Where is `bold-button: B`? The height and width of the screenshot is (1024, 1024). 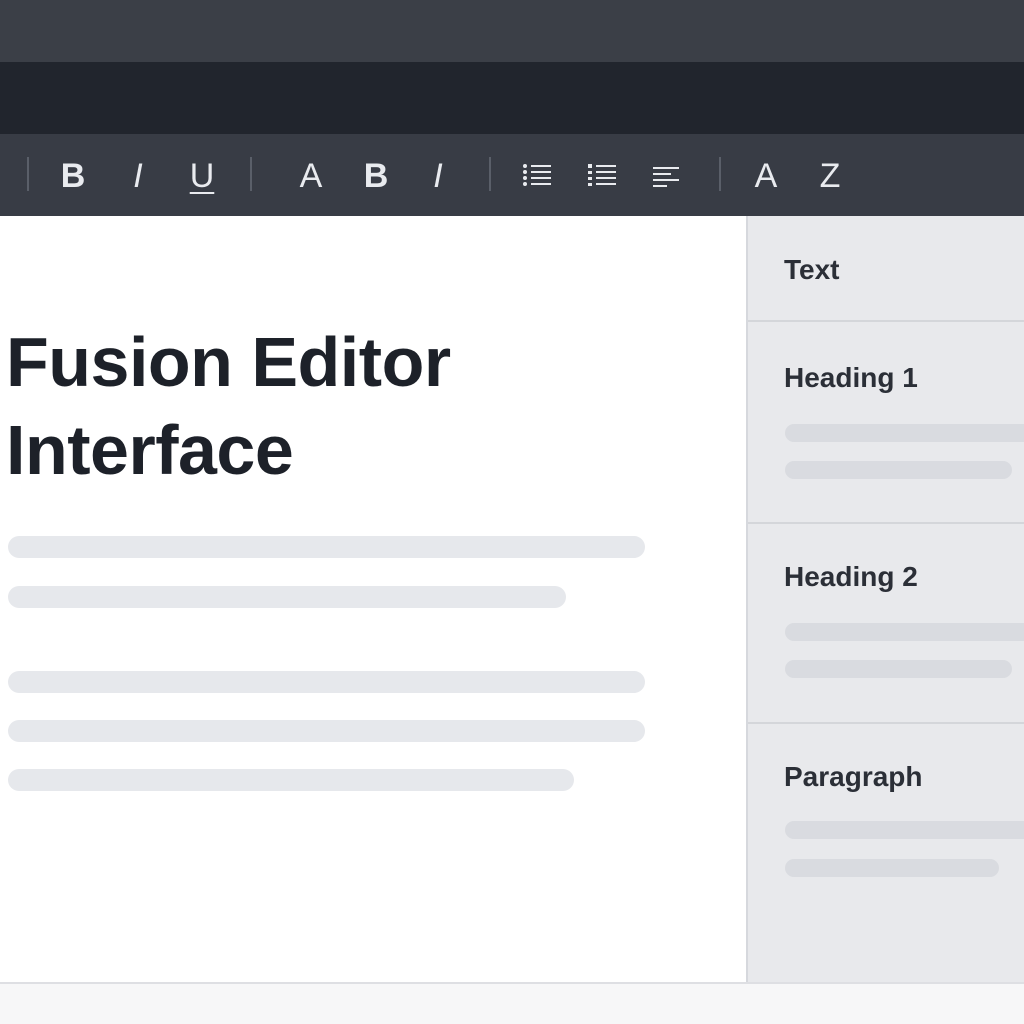 bold-button: B is located at coordinates (73, 176).